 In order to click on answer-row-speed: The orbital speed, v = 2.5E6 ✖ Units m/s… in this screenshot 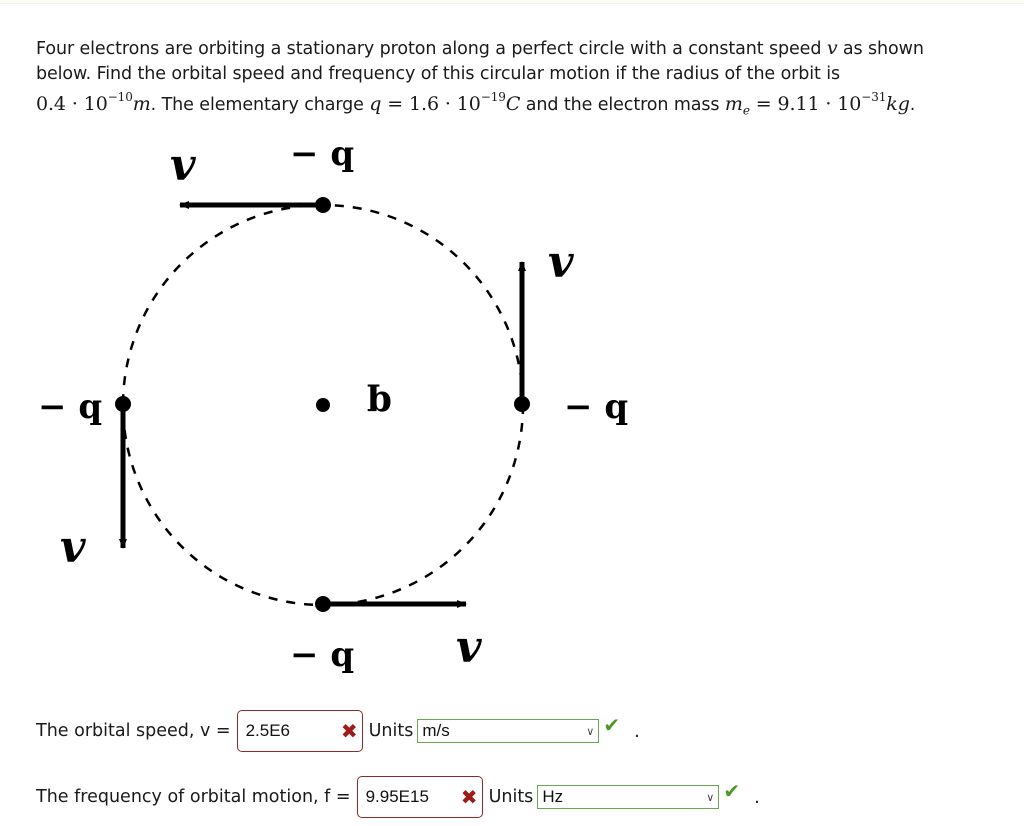, I will do `click(338, 731)`.